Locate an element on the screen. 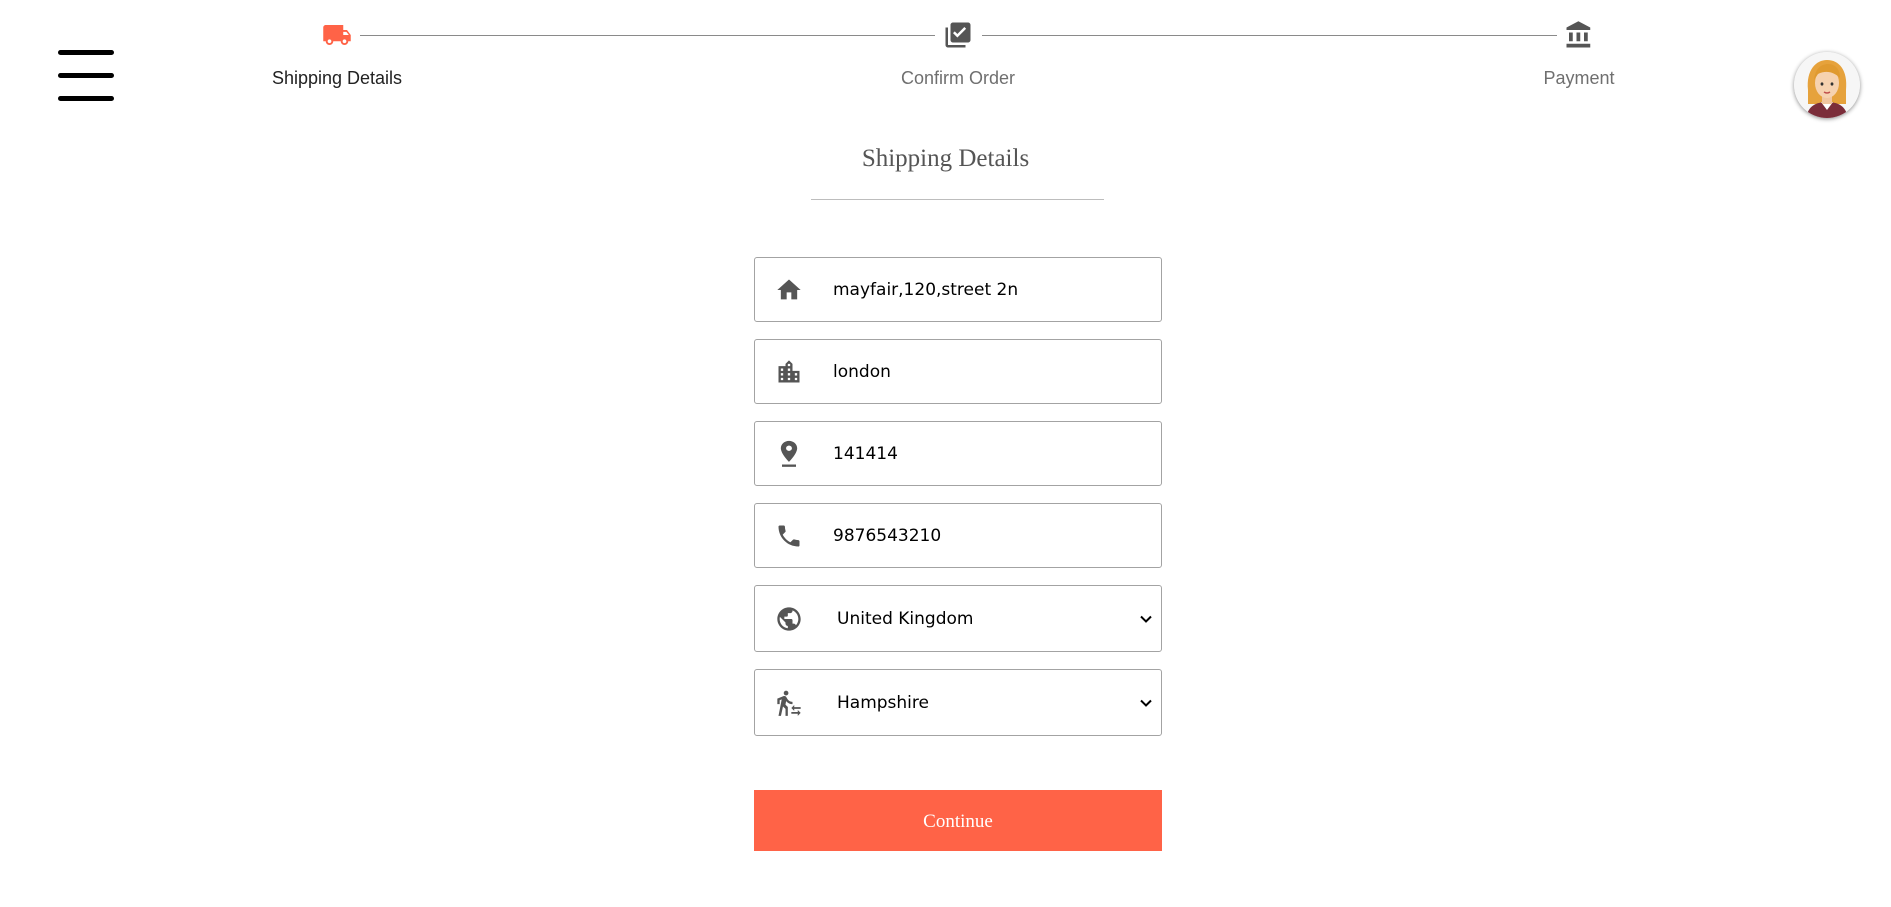 This screenshot has height=907, width=1891. globe-icon is located at coordinates (789, 618).